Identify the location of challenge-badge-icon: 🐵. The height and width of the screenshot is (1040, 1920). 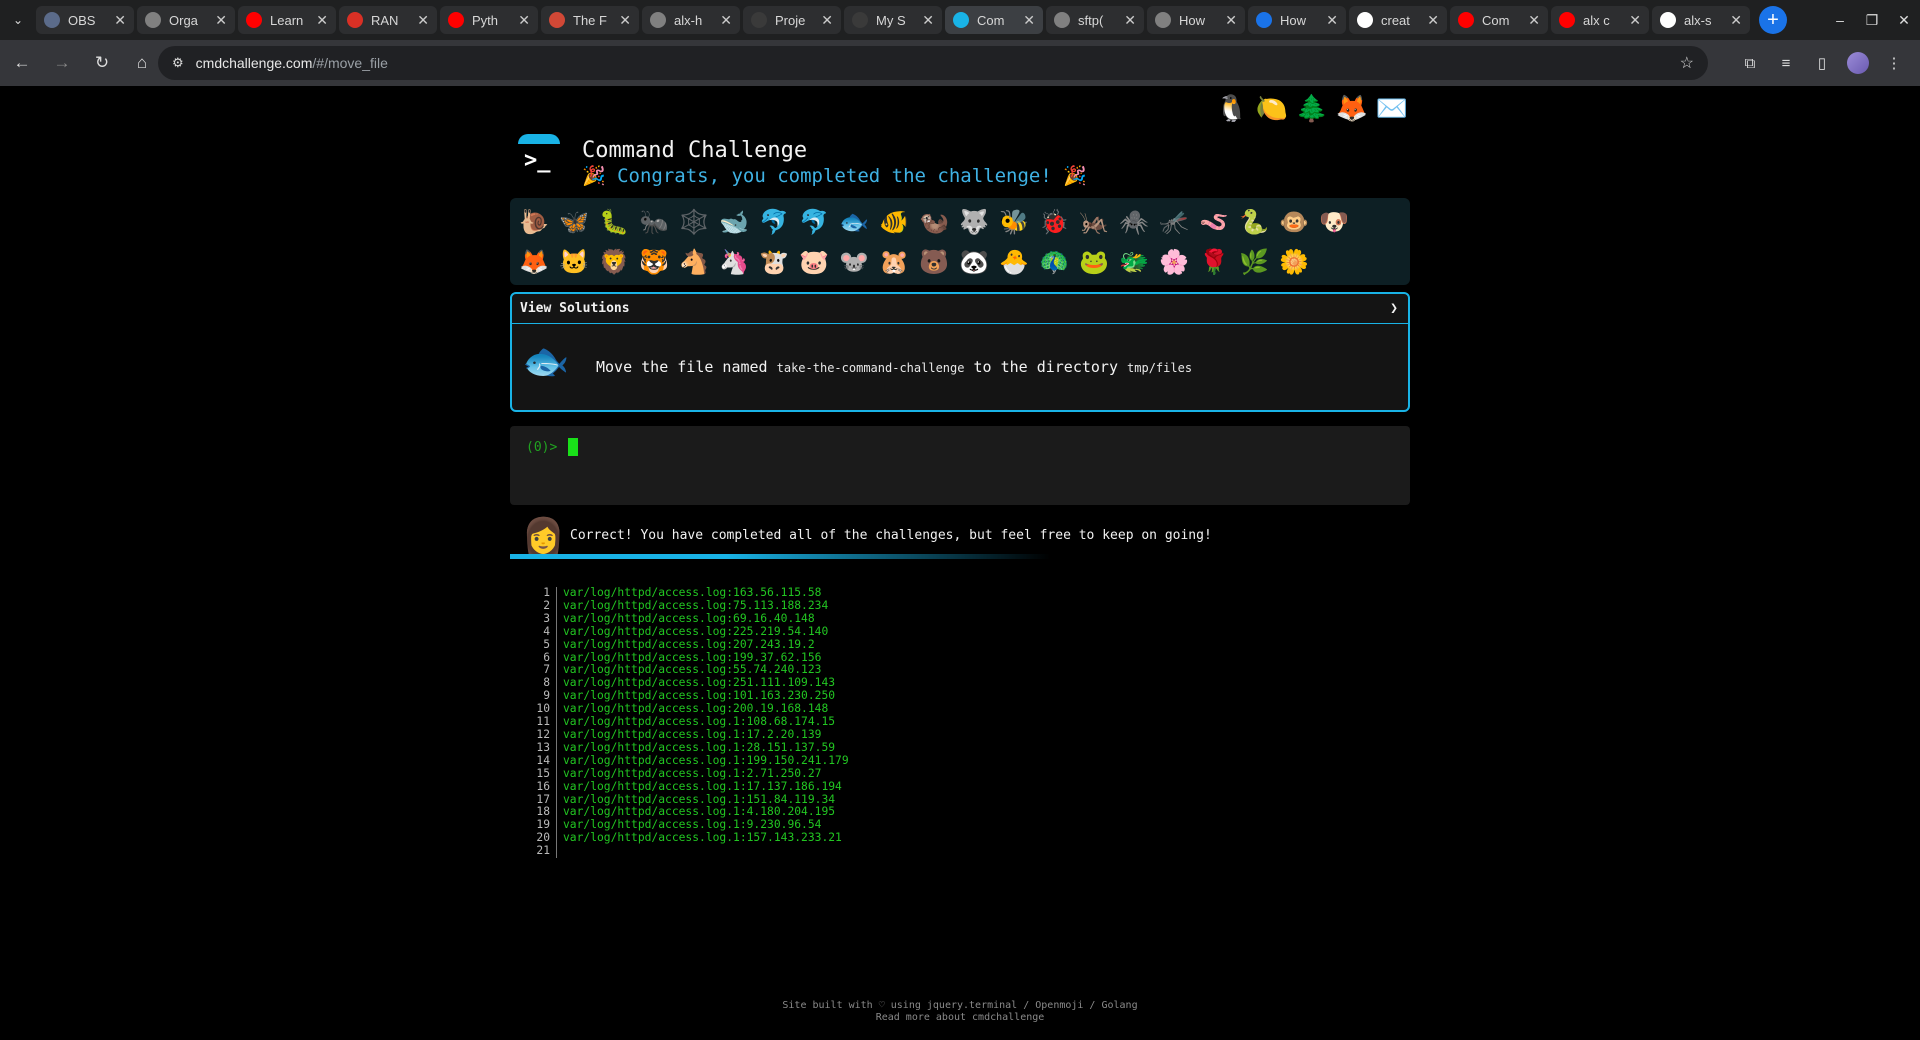
(1294, 222).